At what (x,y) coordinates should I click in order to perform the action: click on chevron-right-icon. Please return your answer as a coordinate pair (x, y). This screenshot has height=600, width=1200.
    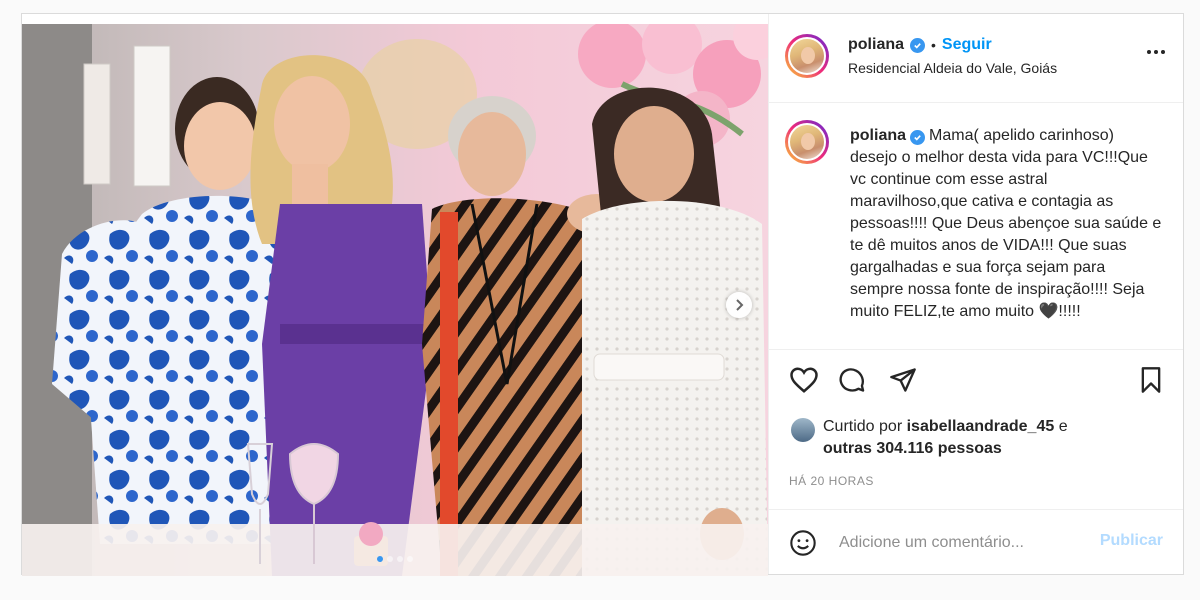
    Looking at the image, I should click on (740, 305).